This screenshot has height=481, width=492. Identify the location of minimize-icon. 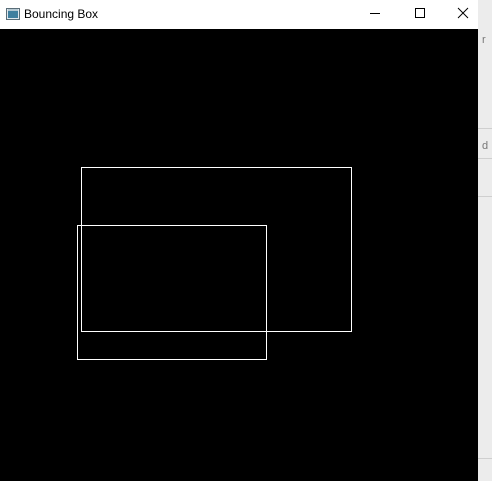
(375, 15).